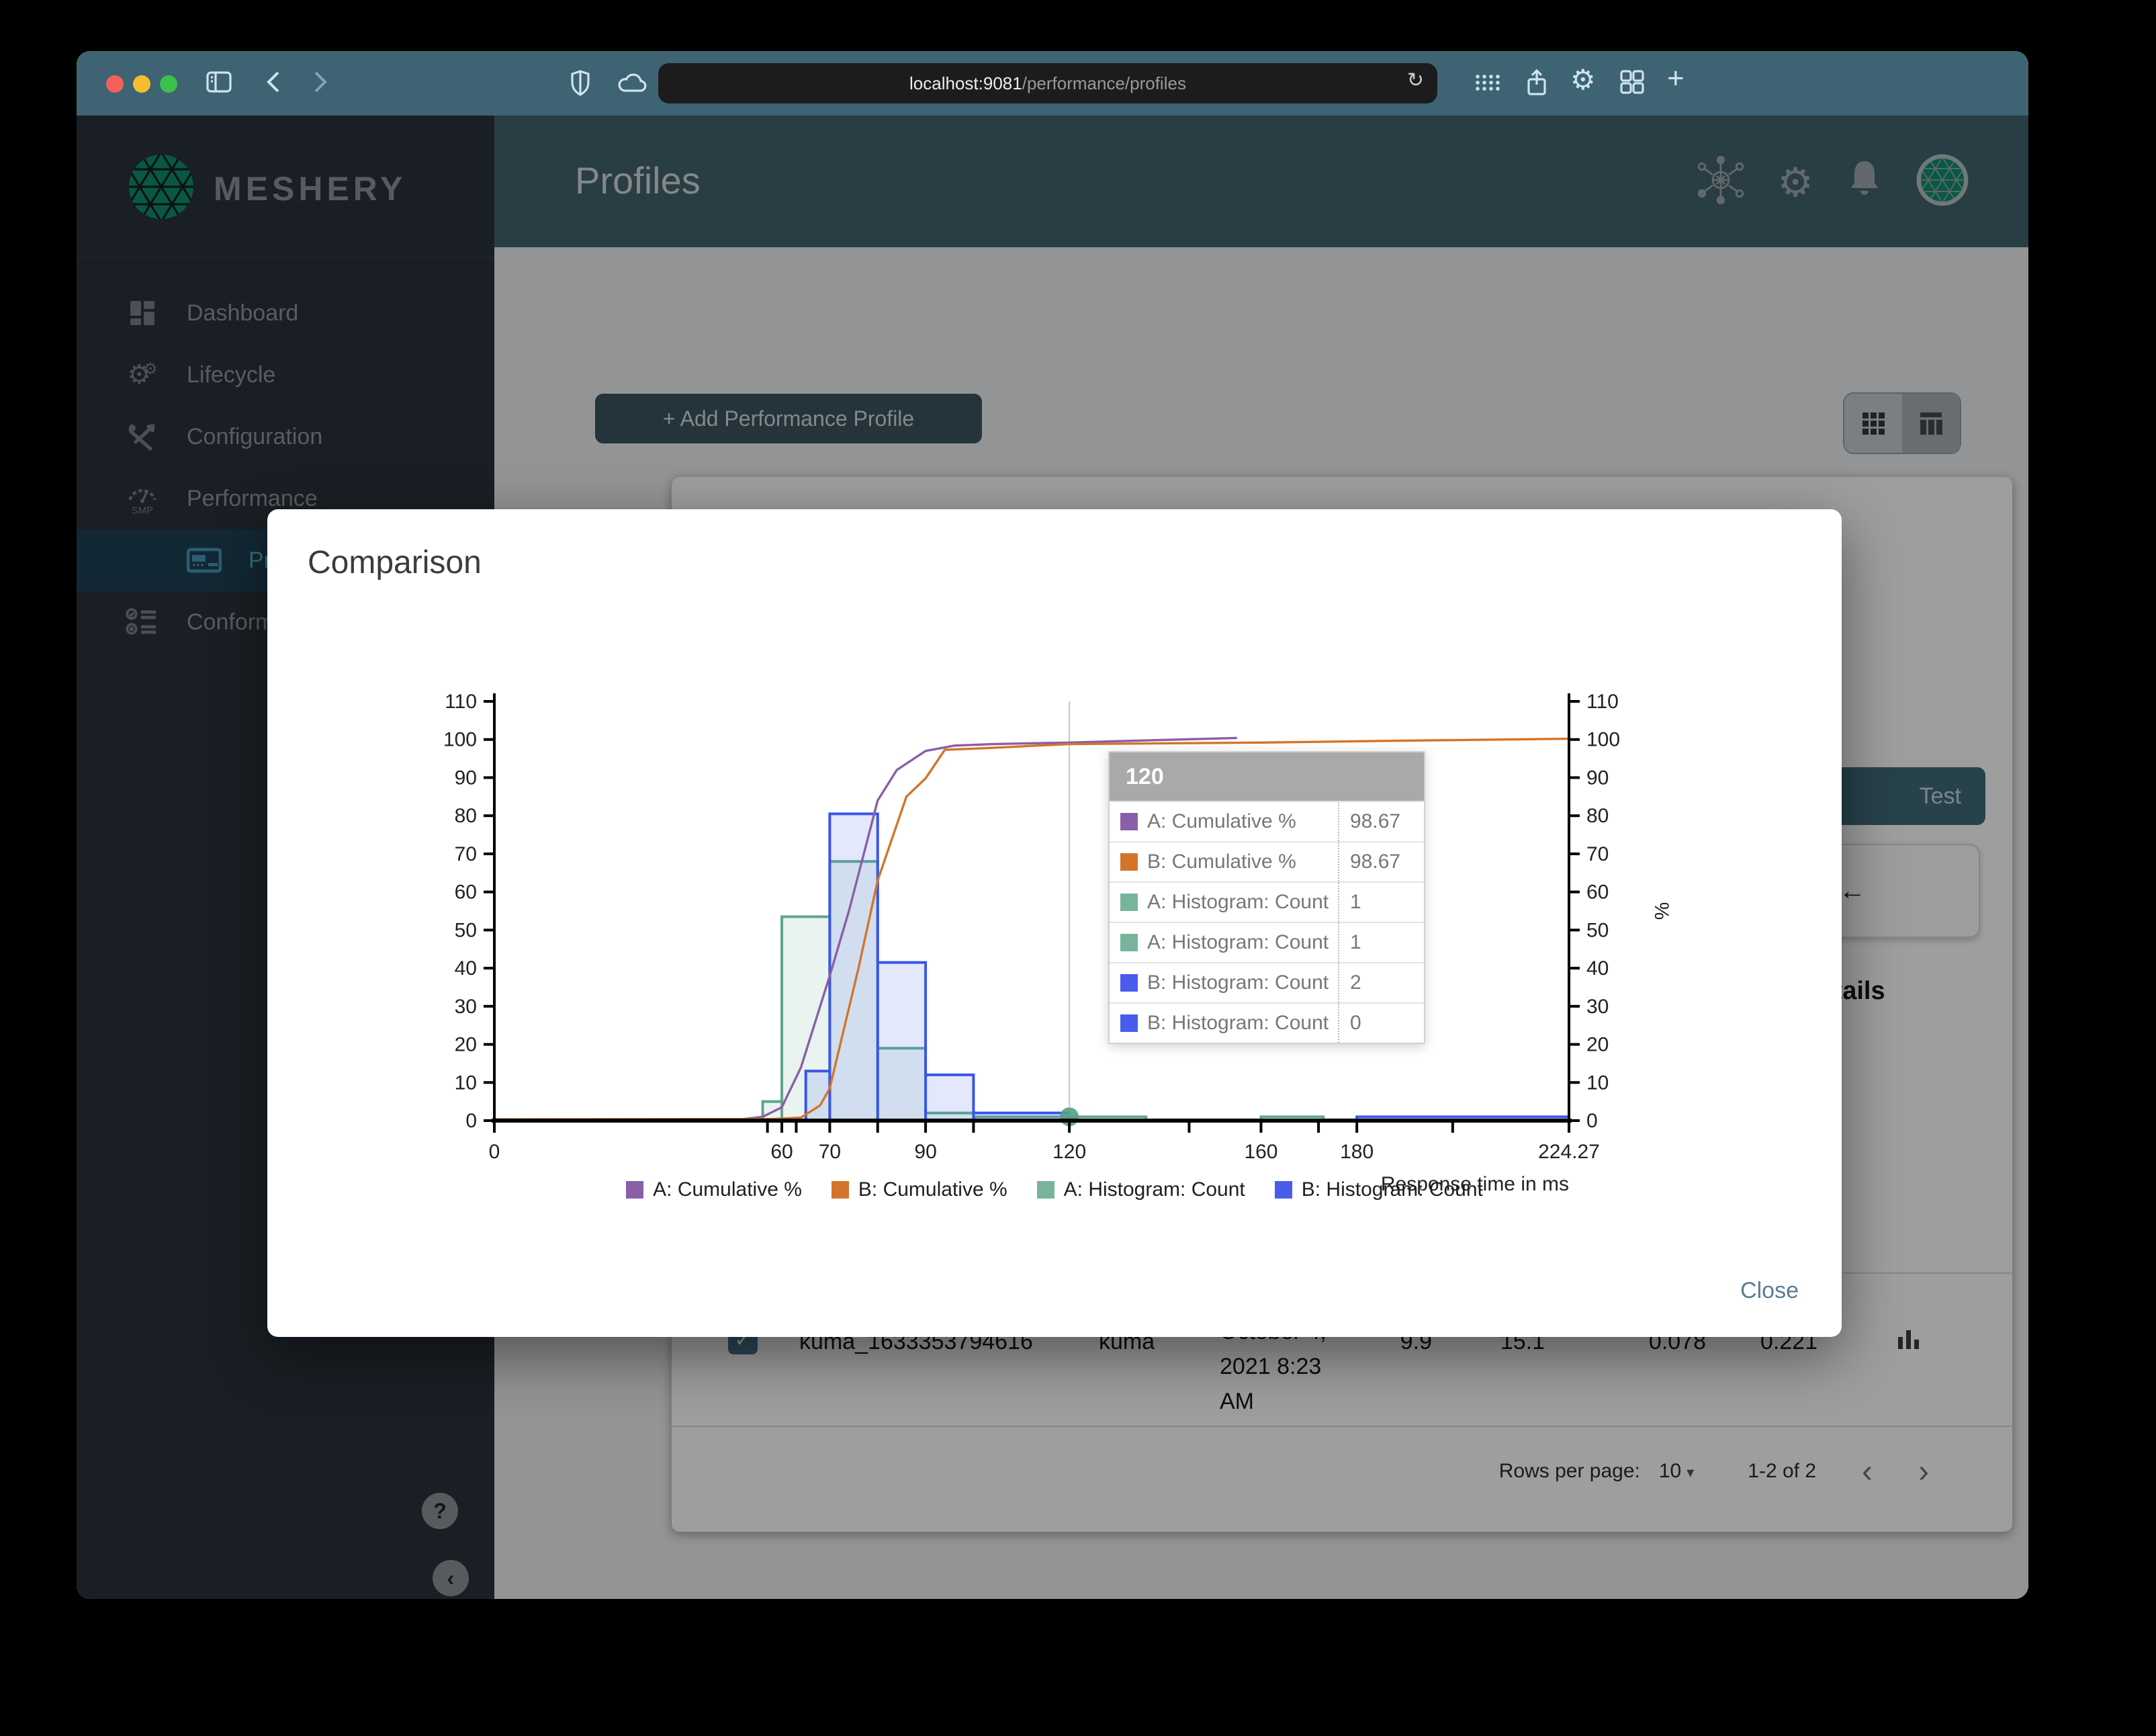 The height and width of the screenshot is (1736, 2156). I want to click on back-button, so click(274, 85).